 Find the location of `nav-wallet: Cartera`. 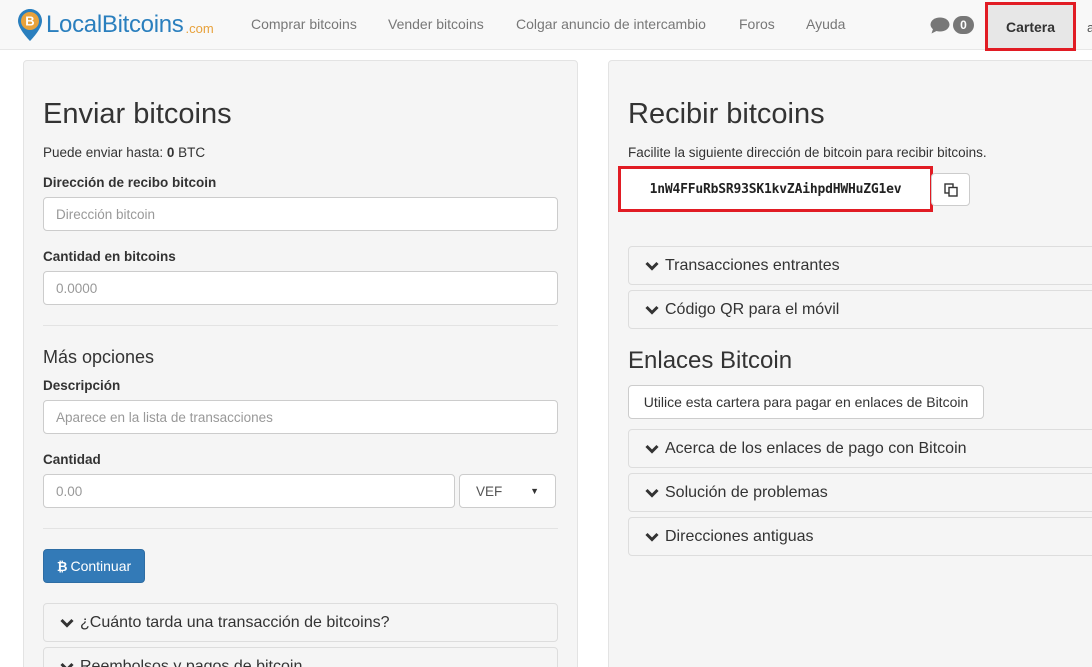

nav-wallet: Cartera is located at coordinates (1030, 26).